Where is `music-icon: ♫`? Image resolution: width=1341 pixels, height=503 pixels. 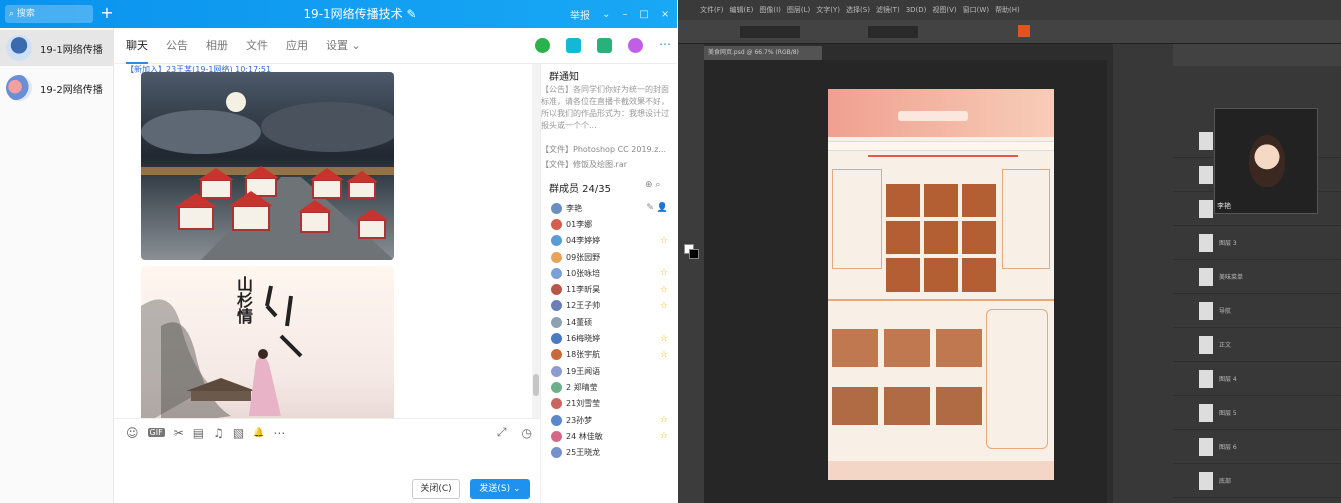
music-icon: ♫ is located at coordinates (218, 433).